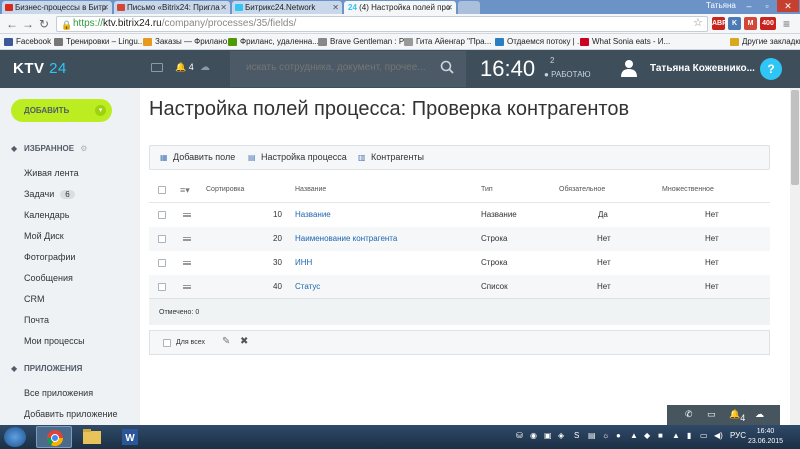 The image size is (800, 449). Describe the element at coordinates (768, 23) in the screenshot. I see `badge-extension-icon: 400` at that location.